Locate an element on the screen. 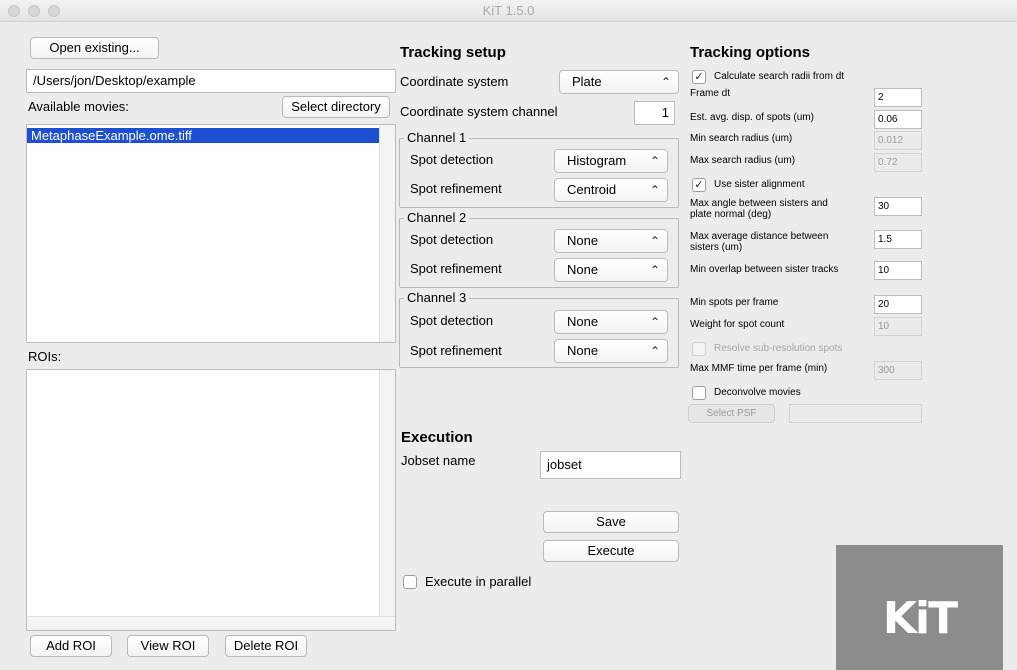 This screenshot has height=670, width=1017. est-disp-field: 0.06 is located at coordinates (898, 119).